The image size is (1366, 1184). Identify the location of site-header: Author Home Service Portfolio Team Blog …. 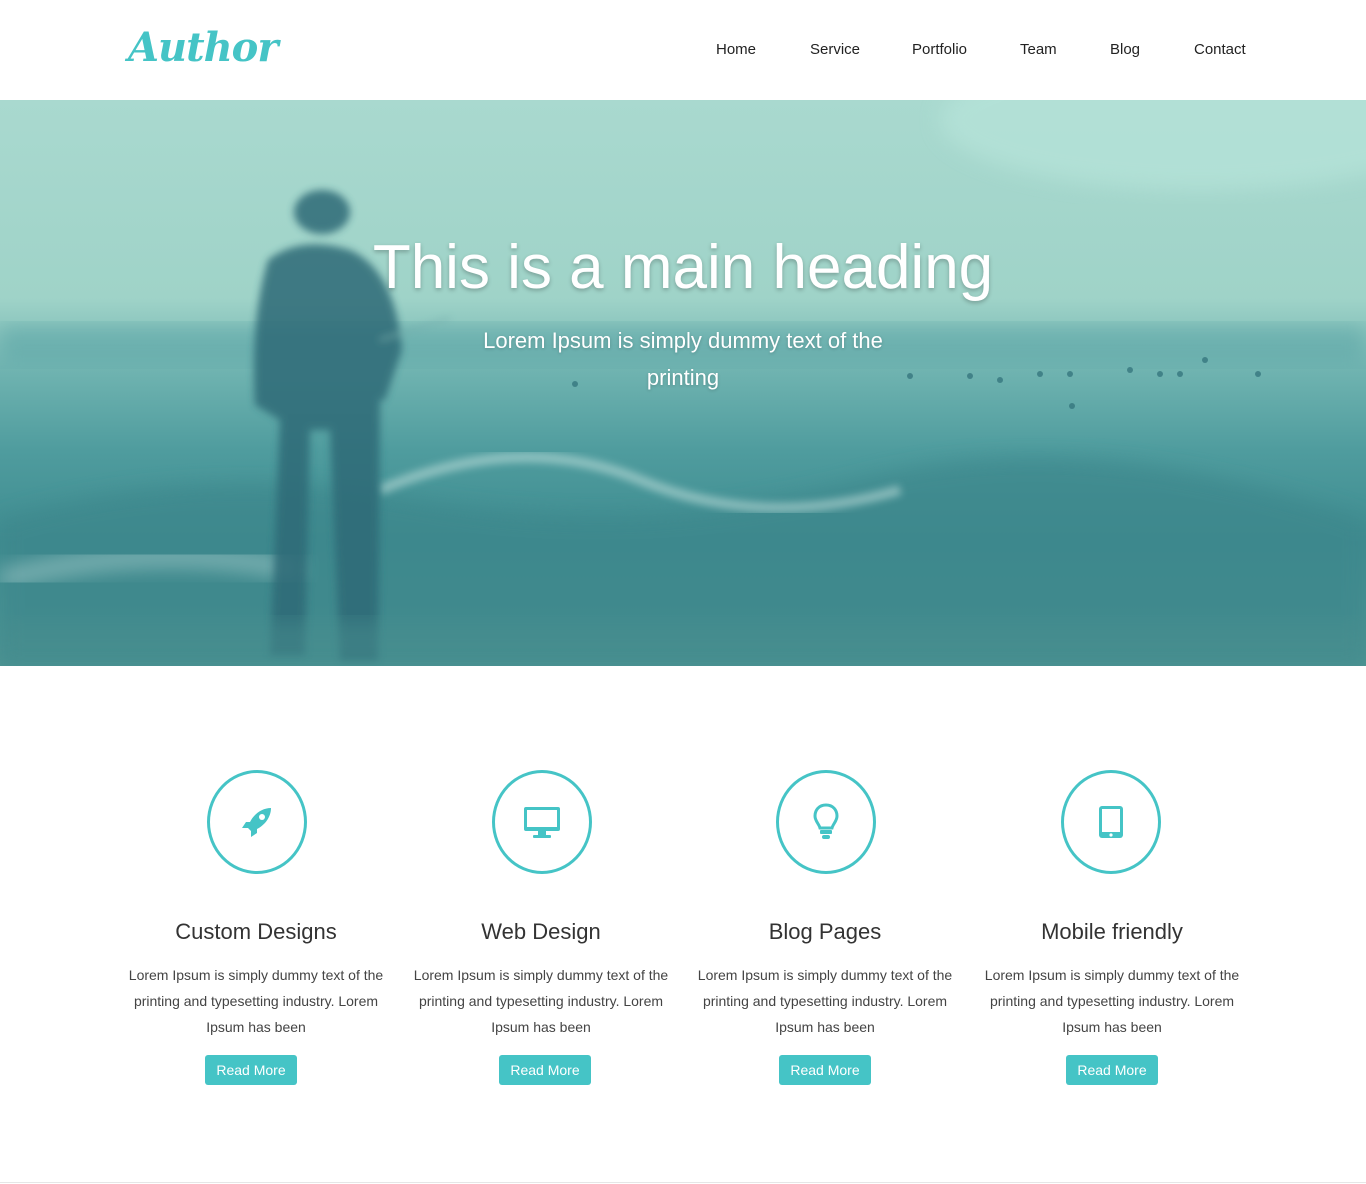
(683, 50).